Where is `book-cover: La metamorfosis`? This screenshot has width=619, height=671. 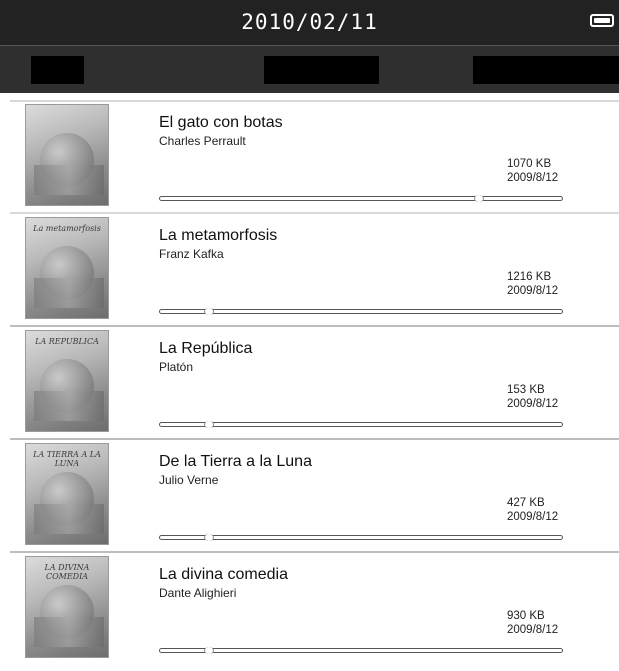
book-cover: La metamorfosis is located at coordinates (67, 268).